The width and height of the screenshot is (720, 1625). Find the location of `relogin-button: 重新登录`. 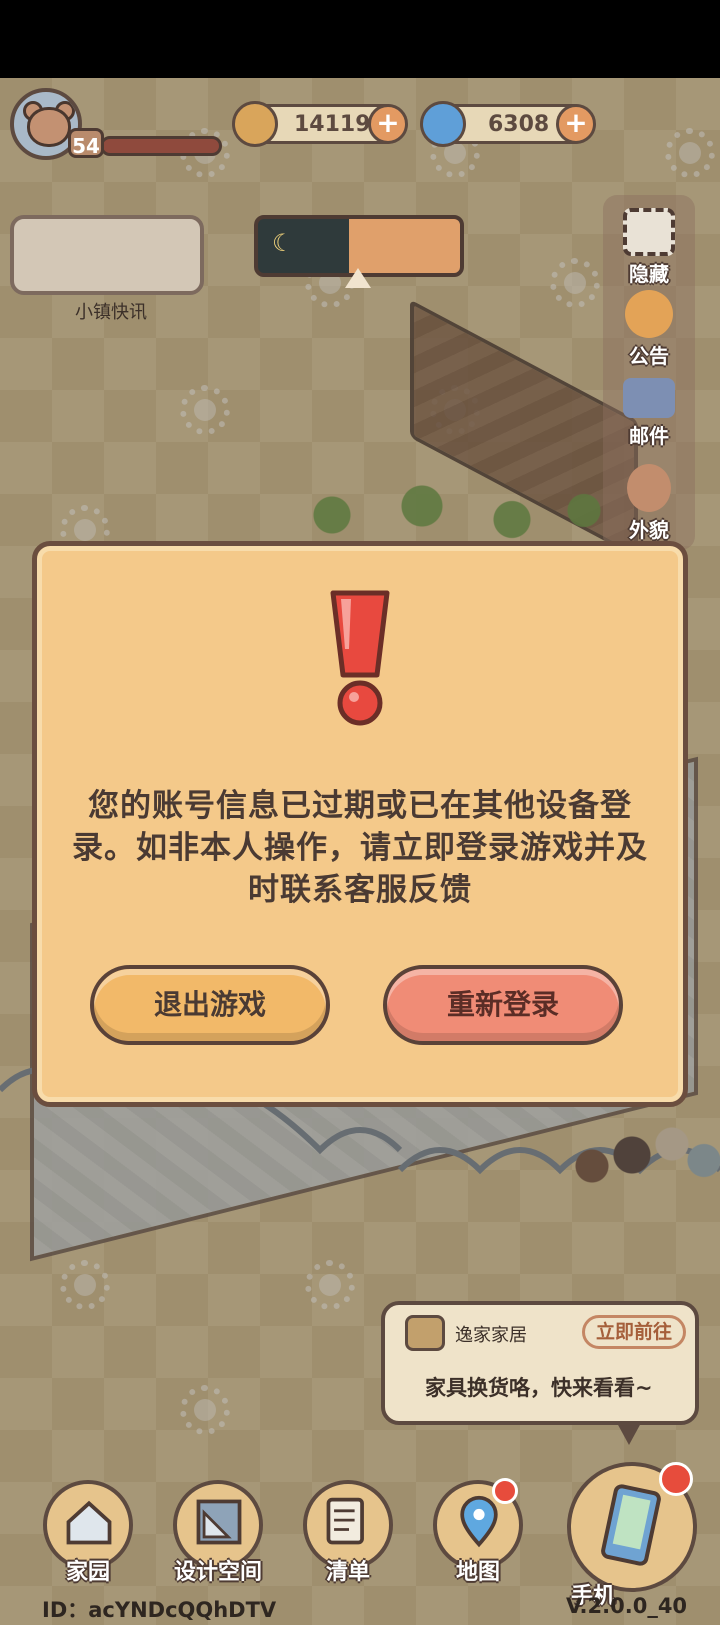

relogin-button: 重新登录 is located at coordinates (503, 1005).